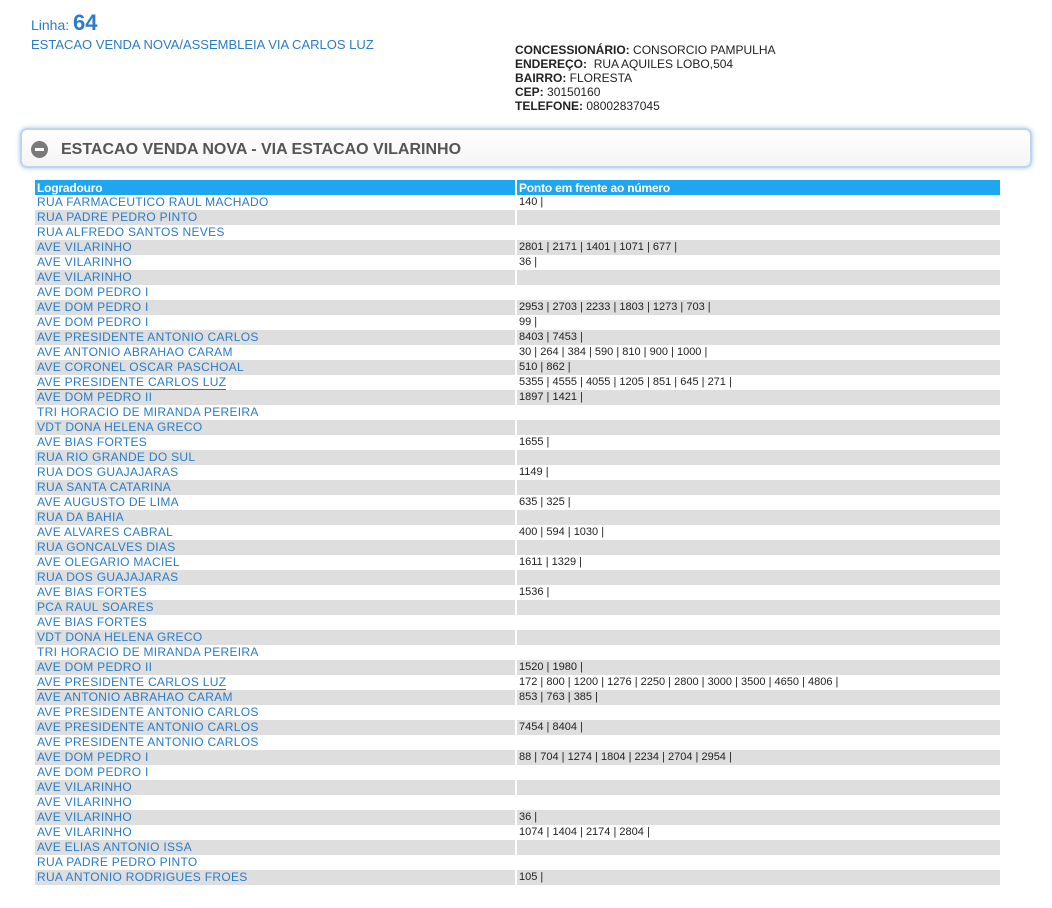 The height and width of the screenshot is (908, 1052). What do you see at coordinates (531, 247) in the screenshot?
I see `stop-number: 2801` at bounding box center [531, 247].